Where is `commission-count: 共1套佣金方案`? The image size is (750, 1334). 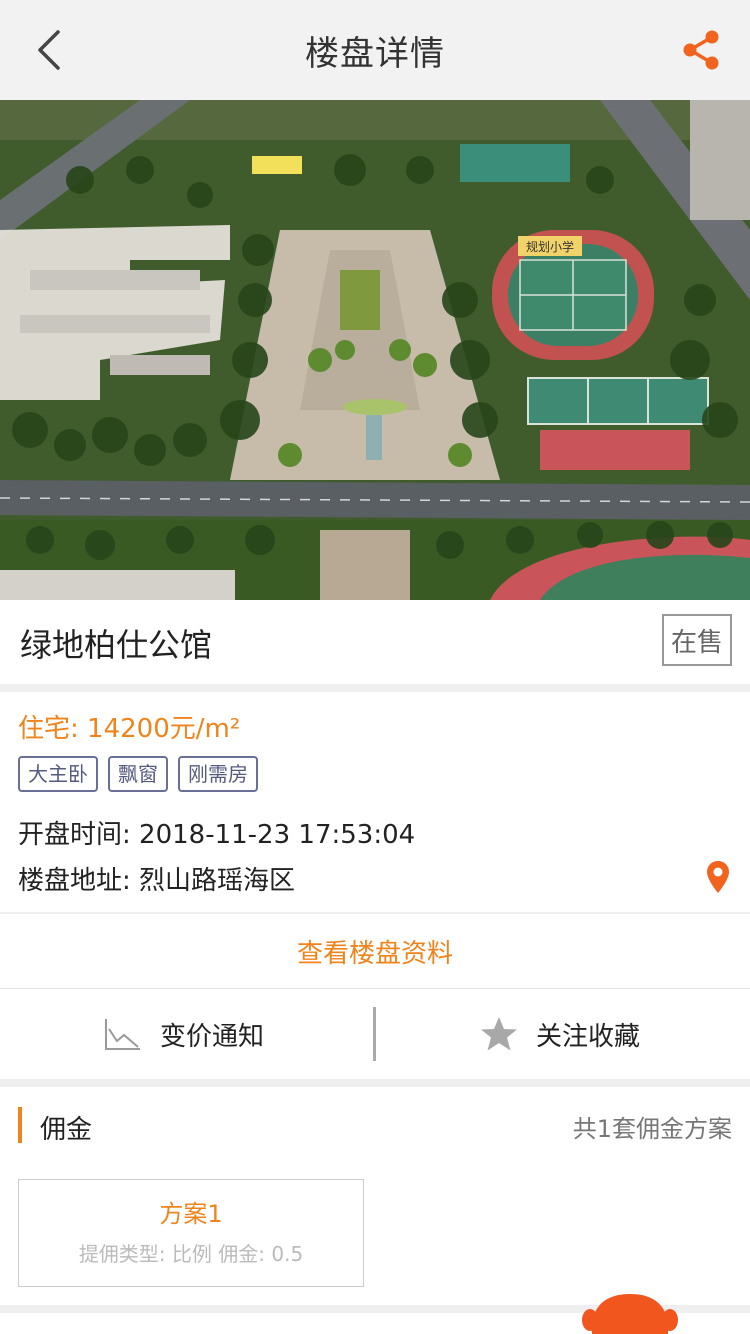 commission-count: 共1套佣金方案 is located at coordinates (652, 1129).